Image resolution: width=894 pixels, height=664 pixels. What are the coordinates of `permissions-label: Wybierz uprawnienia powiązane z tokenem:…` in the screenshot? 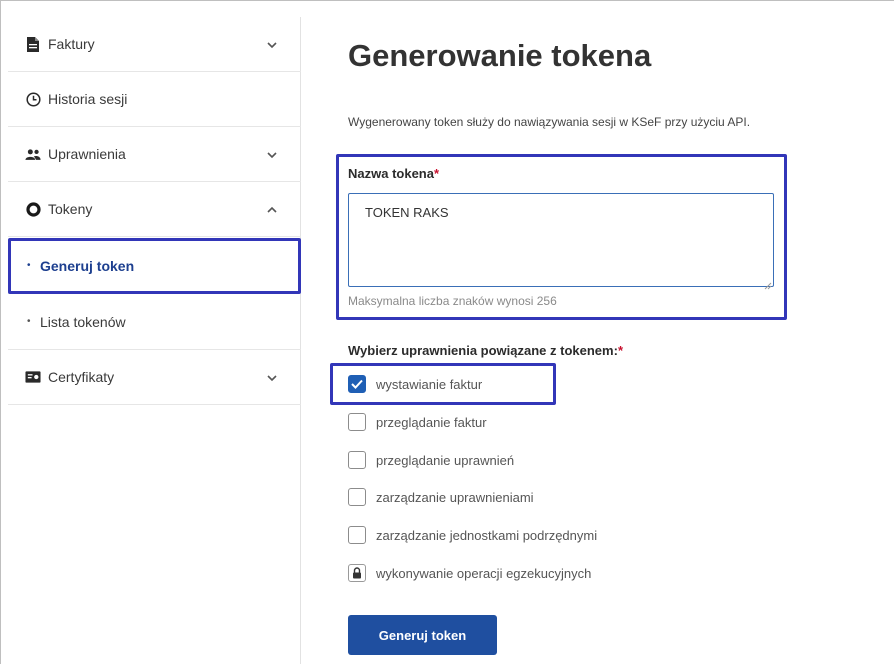 It's located at (485, 350).